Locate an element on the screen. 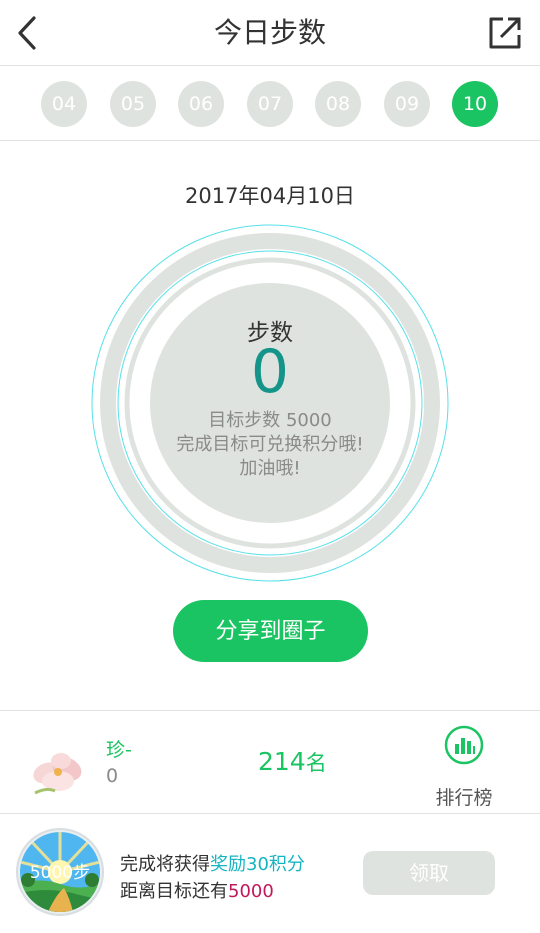 Image resolution: width=540 pixels, height=933 pixels. sunshine-badge-icon: 5000步 is located at coordinates (60, 872).